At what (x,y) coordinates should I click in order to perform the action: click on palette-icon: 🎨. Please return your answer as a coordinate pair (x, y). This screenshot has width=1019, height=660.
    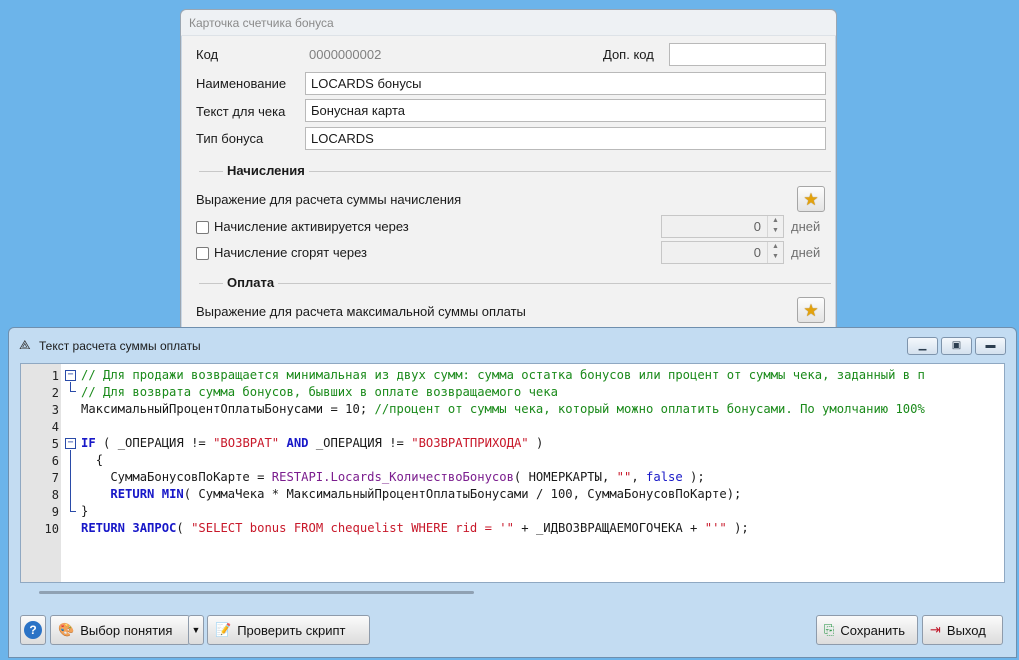
    Looking at the image, I should click on (66, 629).